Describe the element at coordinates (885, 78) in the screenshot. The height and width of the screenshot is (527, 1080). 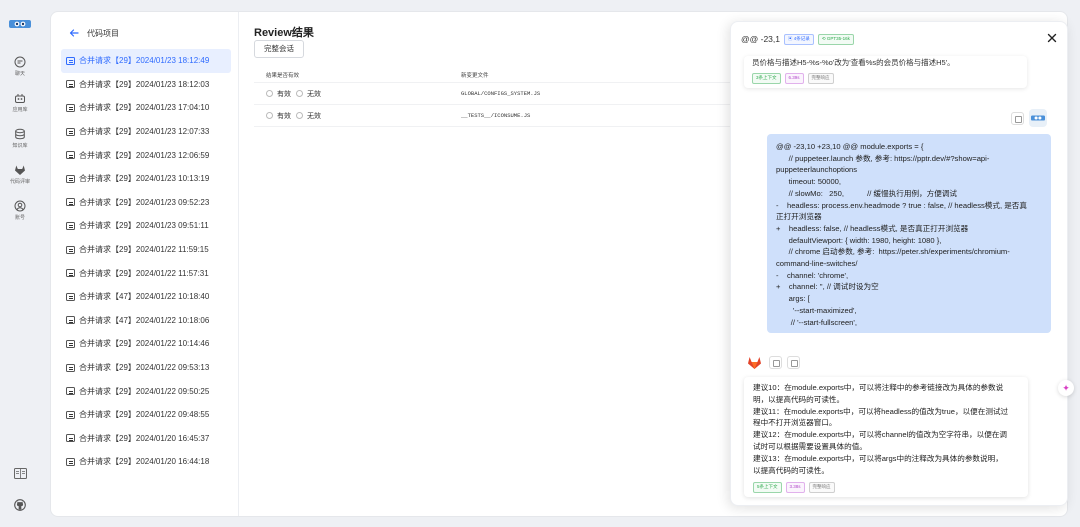
I see `message-tags: 3条上下文 6.39s 完整响应` at that location.